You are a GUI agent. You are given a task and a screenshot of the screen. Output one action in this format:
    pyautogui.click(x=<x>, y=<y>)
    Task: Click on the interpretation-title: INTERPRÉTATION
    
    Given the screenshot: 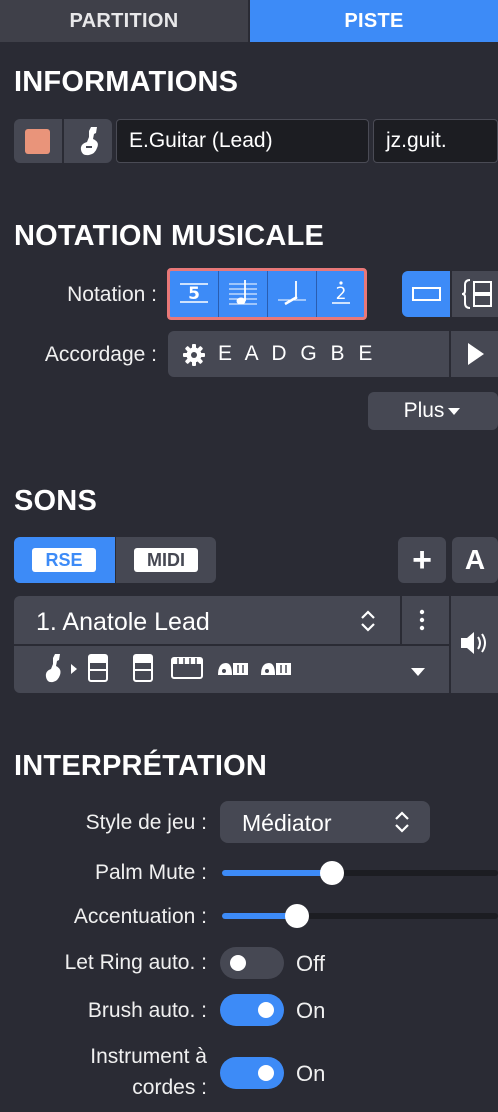 What is the action you would take?
    pyautogui.click(x=141, y=766)
    